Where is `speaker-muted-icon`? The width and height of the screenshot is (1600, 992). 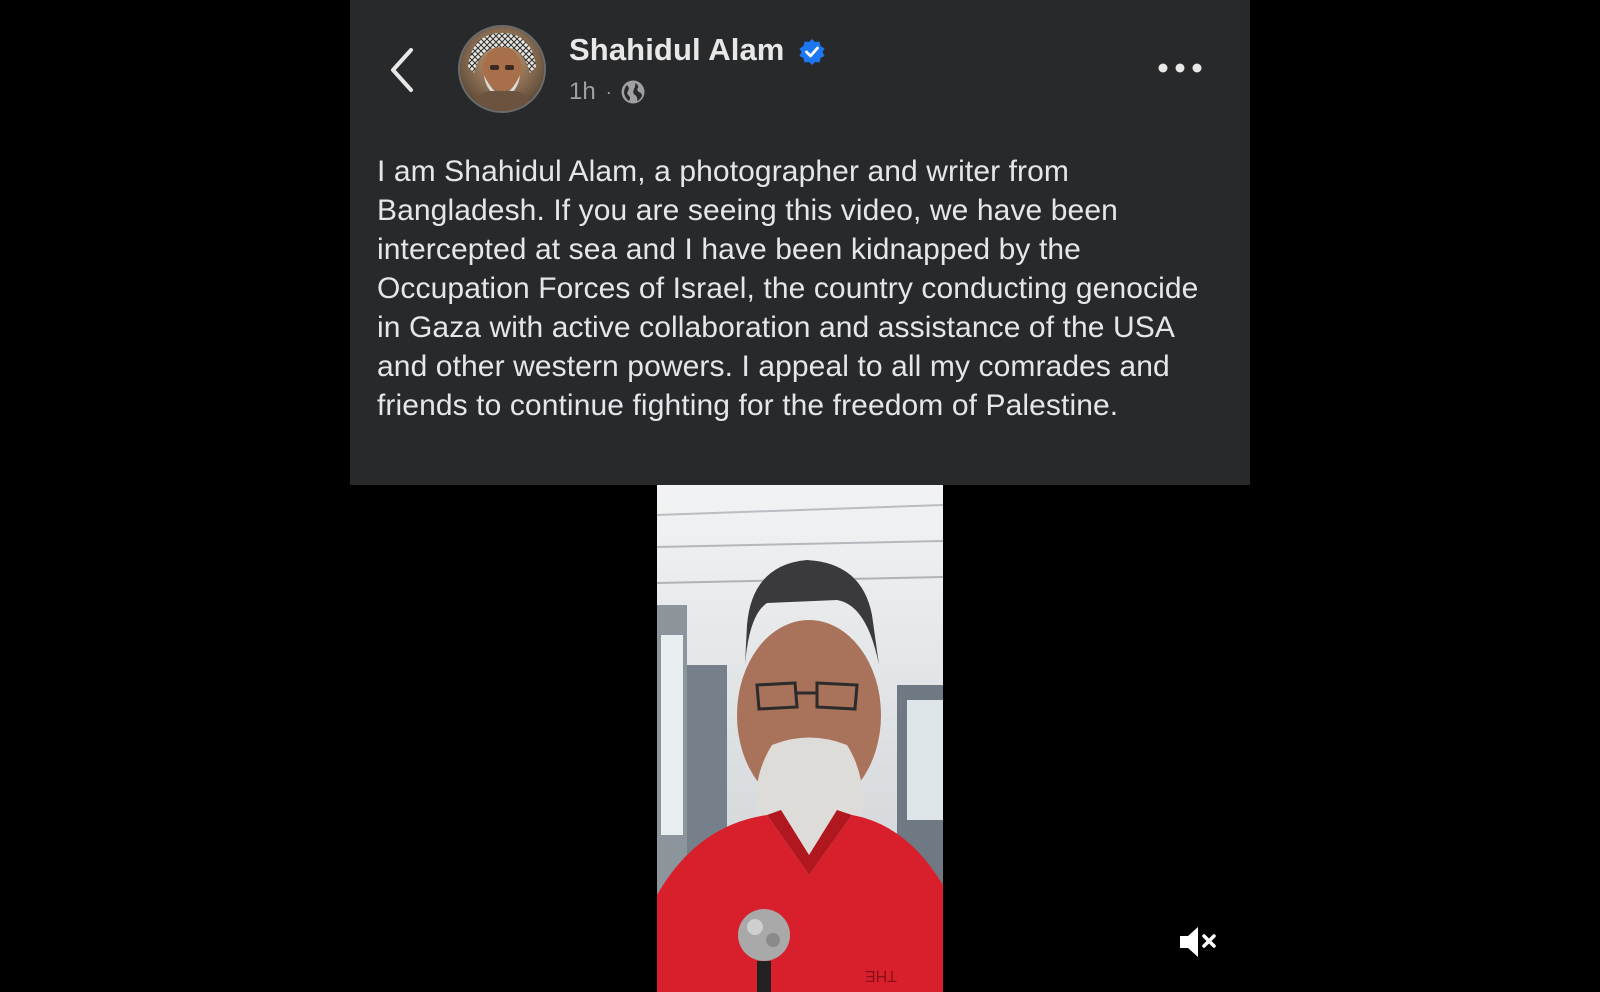 speaker-muted-icon is located at coordinates (1198, 942).